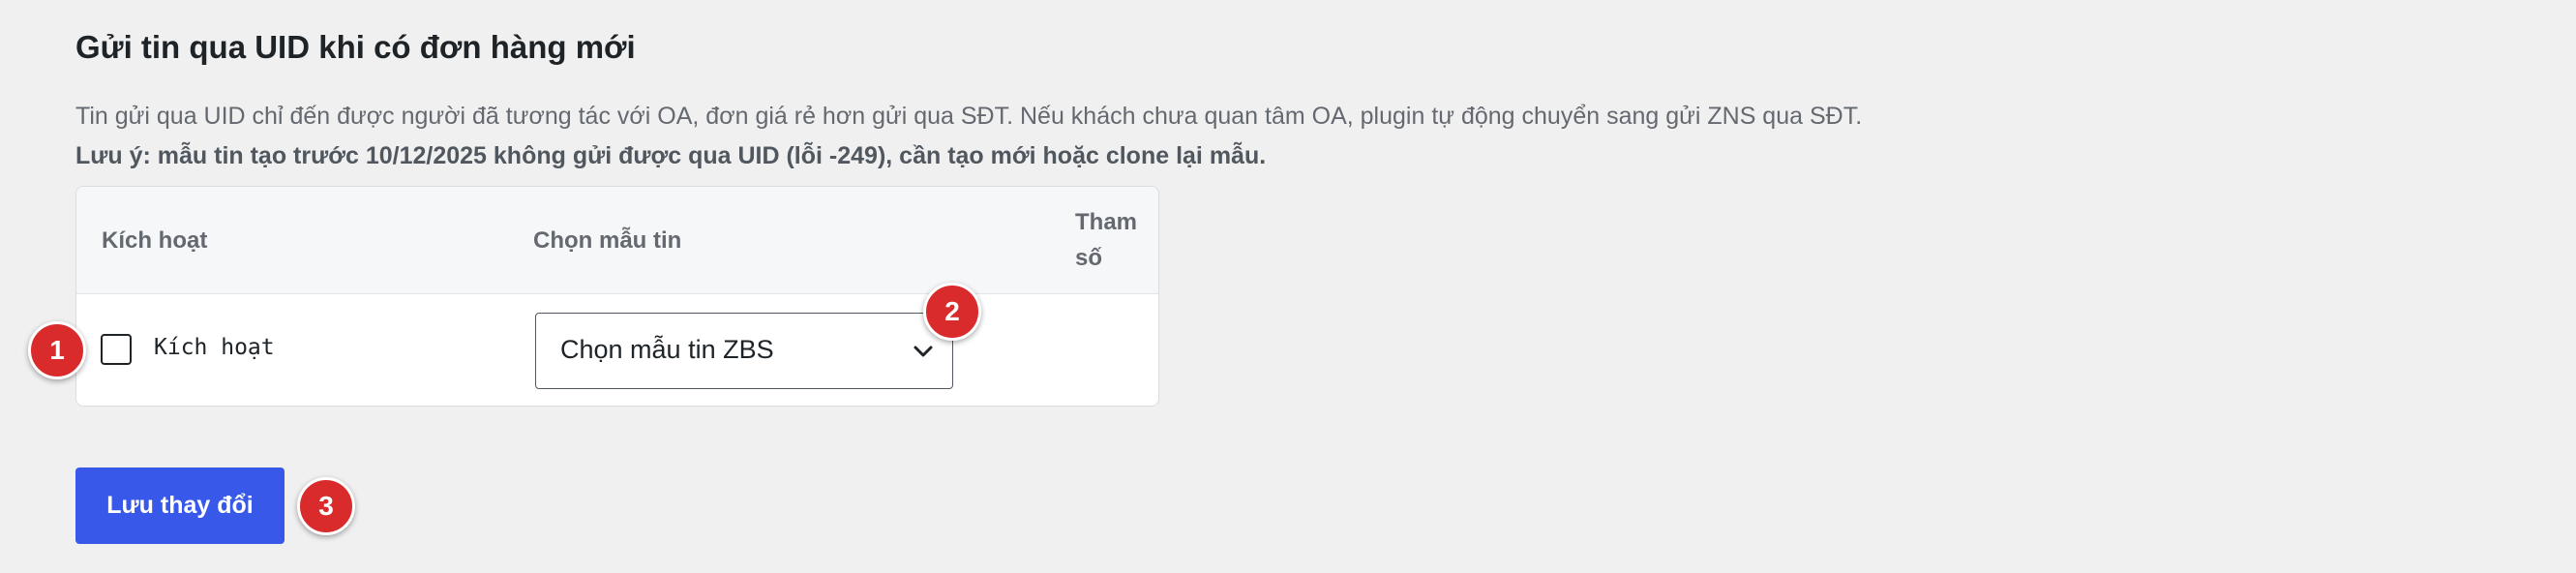 The height and width of the screenshot is (573, 2576). What do you see at coordinates (57, 350) in the screenshot?
I see `step-marker-1: 1` at bounding box center [57, 350].